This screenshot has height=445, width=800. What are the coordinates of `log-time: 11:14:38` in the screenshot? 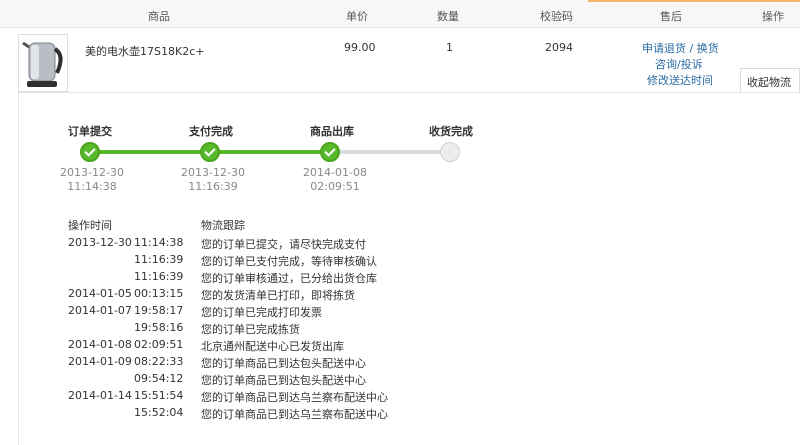 It's located at (159, 242).